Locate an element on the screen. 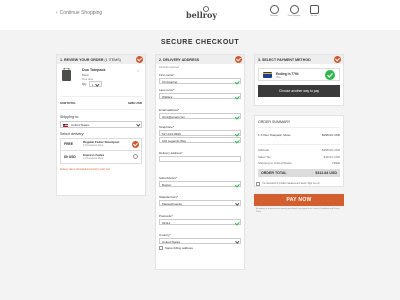 This screenshot has height=300, width=400. address-line-2-field is located at coordinates (200, 158).